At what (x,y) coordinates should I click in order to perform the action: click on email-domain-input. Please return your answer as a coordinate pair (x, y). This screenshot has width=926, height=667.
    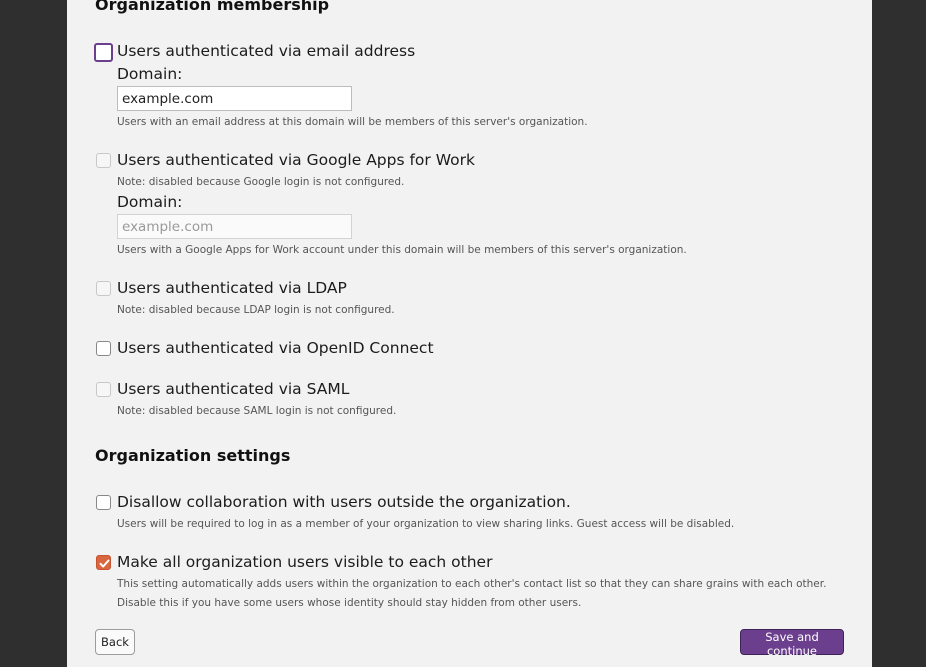
    Looking at the image, I should click on (234, 98).